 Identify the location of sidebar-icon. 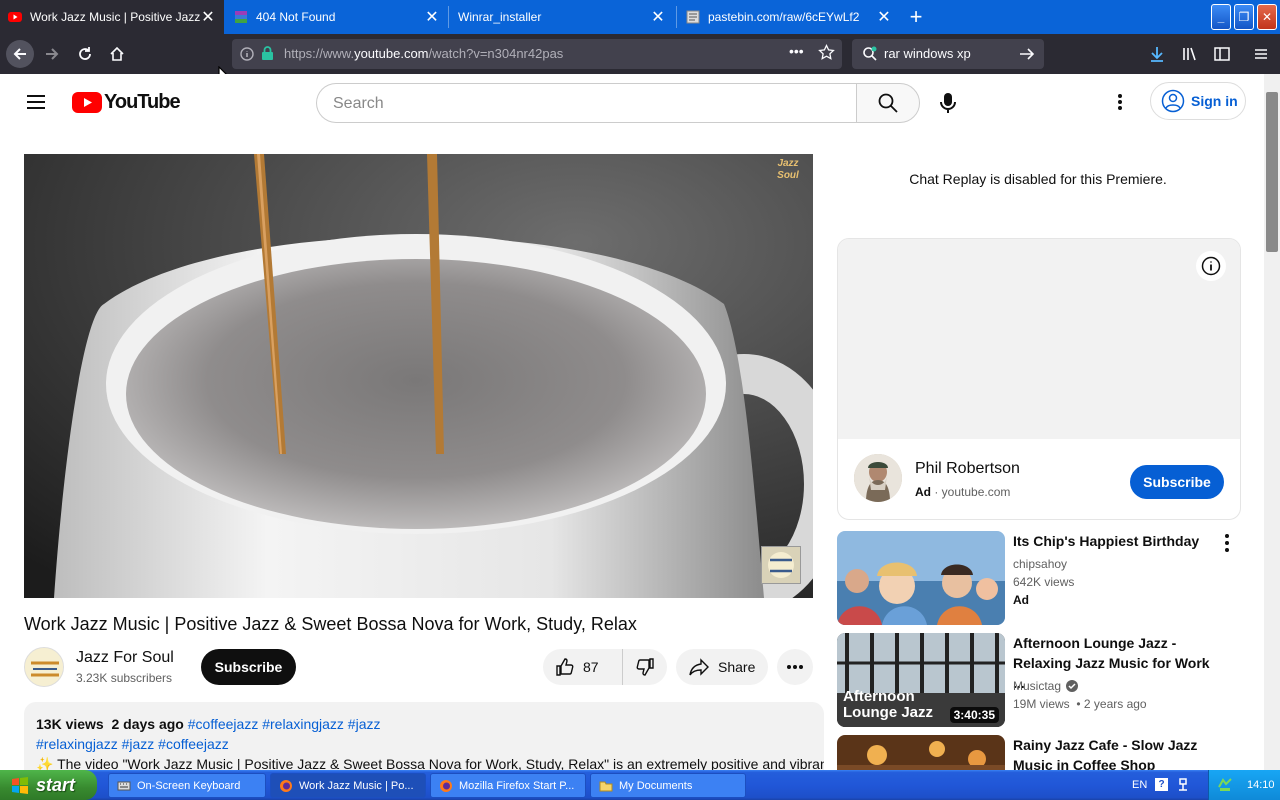
(1222, 54).